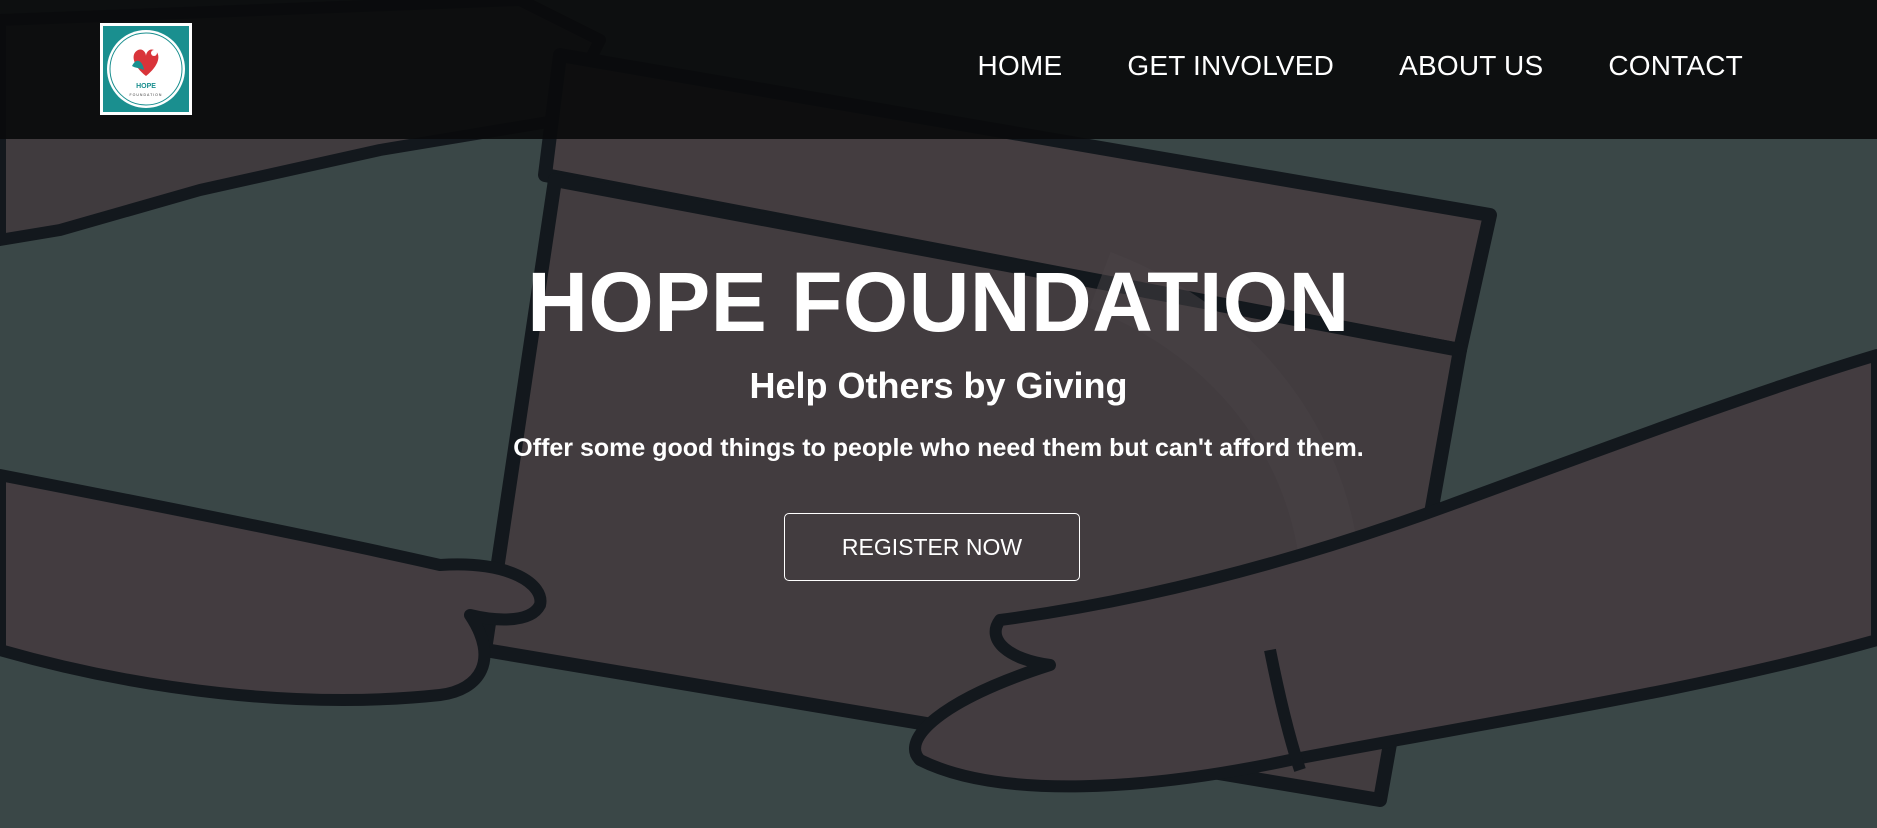 The width and height of the screenshot is (1877, 828). What do you see at coordinates (938, 385) in the screenshot?
I see `hero-subtitle: Help Others by Giving` at bounding box center [938, 385].